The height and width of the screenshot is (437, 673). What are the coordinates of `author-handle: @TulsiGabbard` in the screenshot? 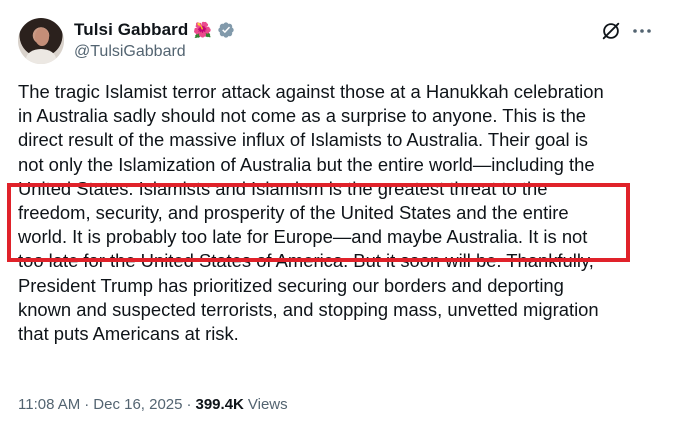 It's located at (130, 52).